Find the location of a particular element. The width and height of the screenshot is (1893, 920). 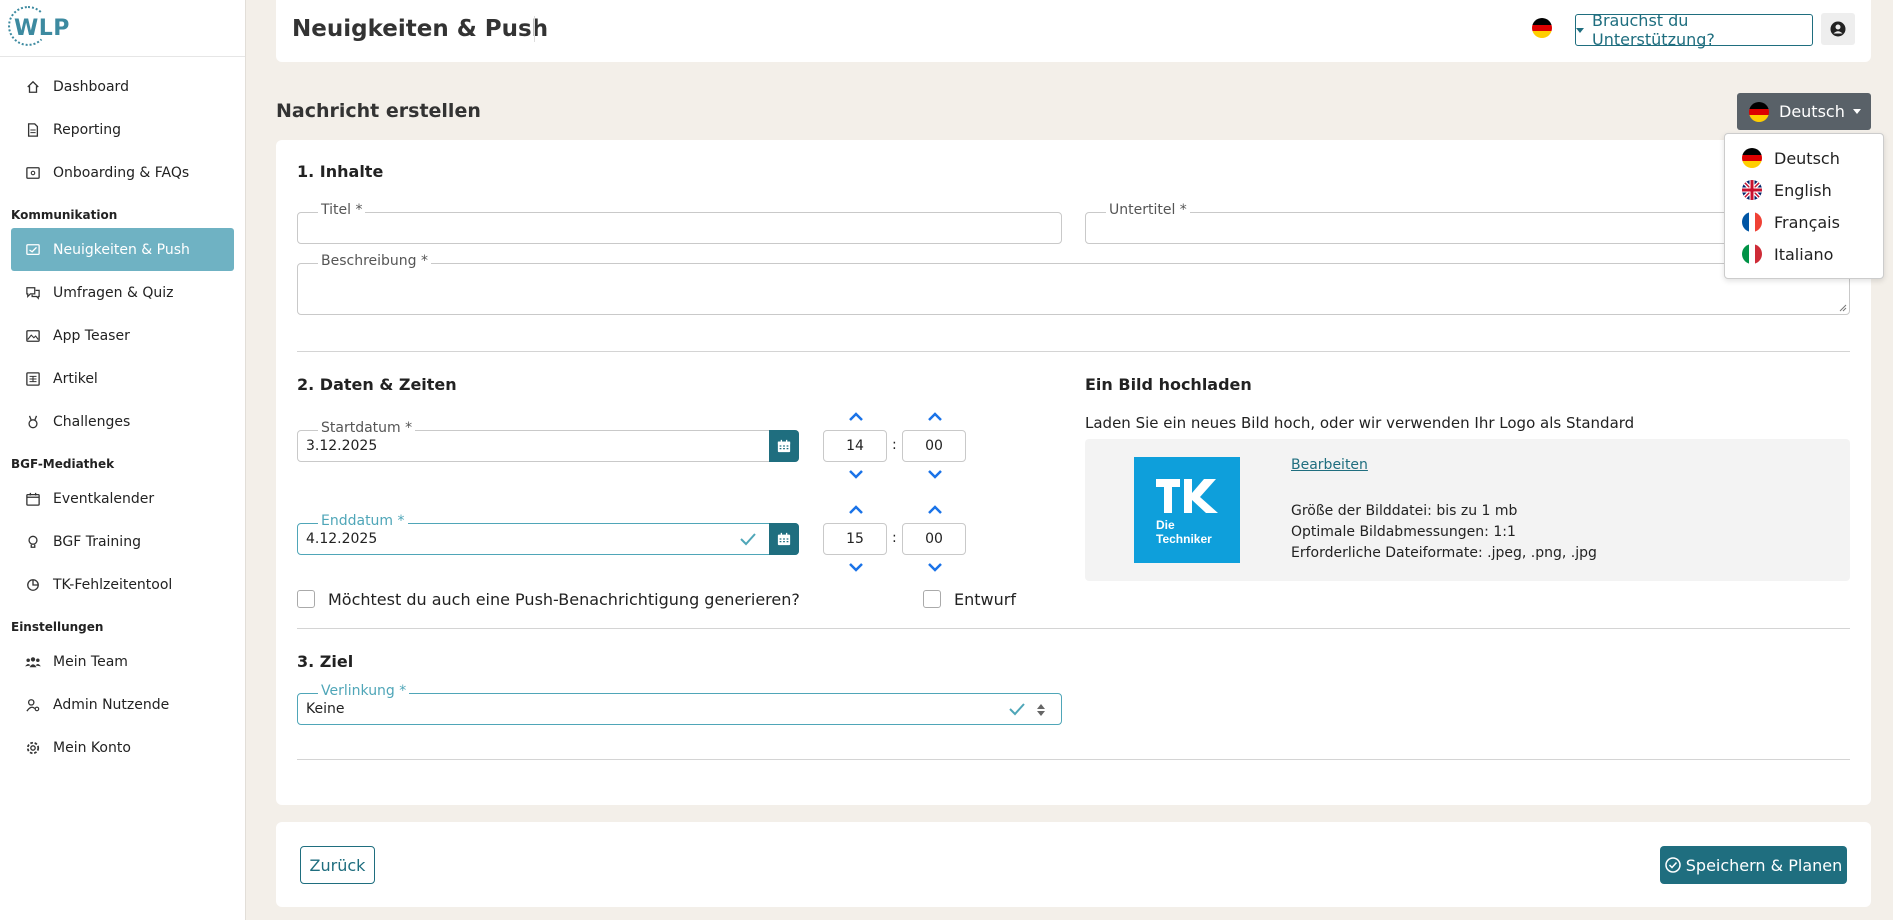

push-notification-checkbox is located at coordinates (306, 599).